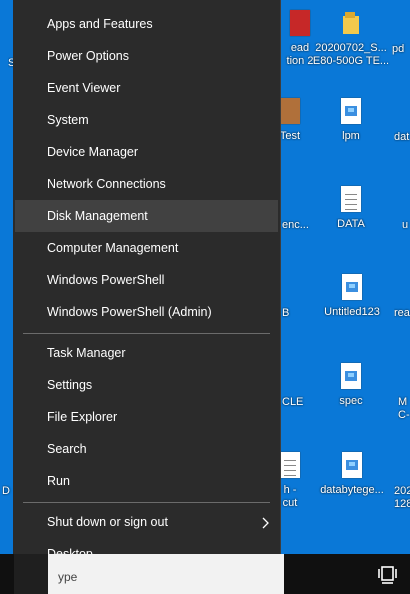 The image size is (410, 594). I want to click on shortcut-icon, so click(290, 465).